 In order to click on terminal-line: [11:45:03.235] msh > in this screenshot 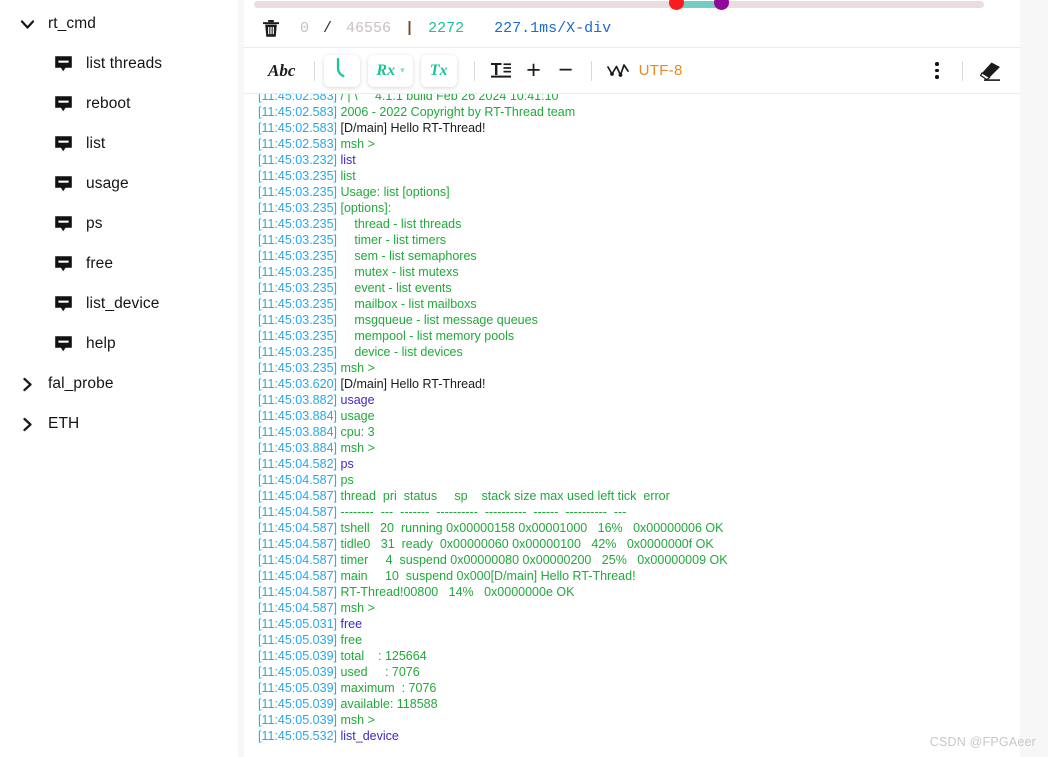, I will do `click(639, 368)`.